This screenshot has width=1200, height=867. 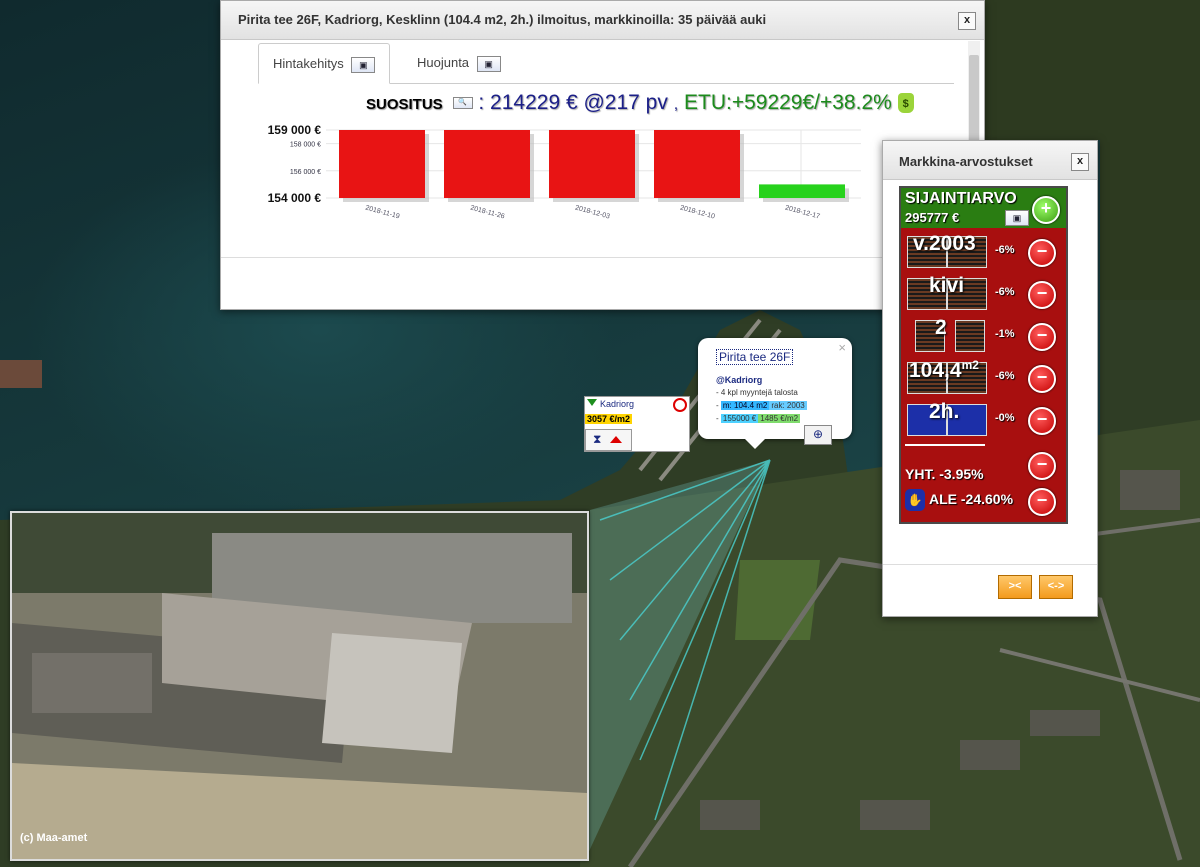 I want to click on market-panel-title: Markkina-arvostukset, so click(x=966, y=161).